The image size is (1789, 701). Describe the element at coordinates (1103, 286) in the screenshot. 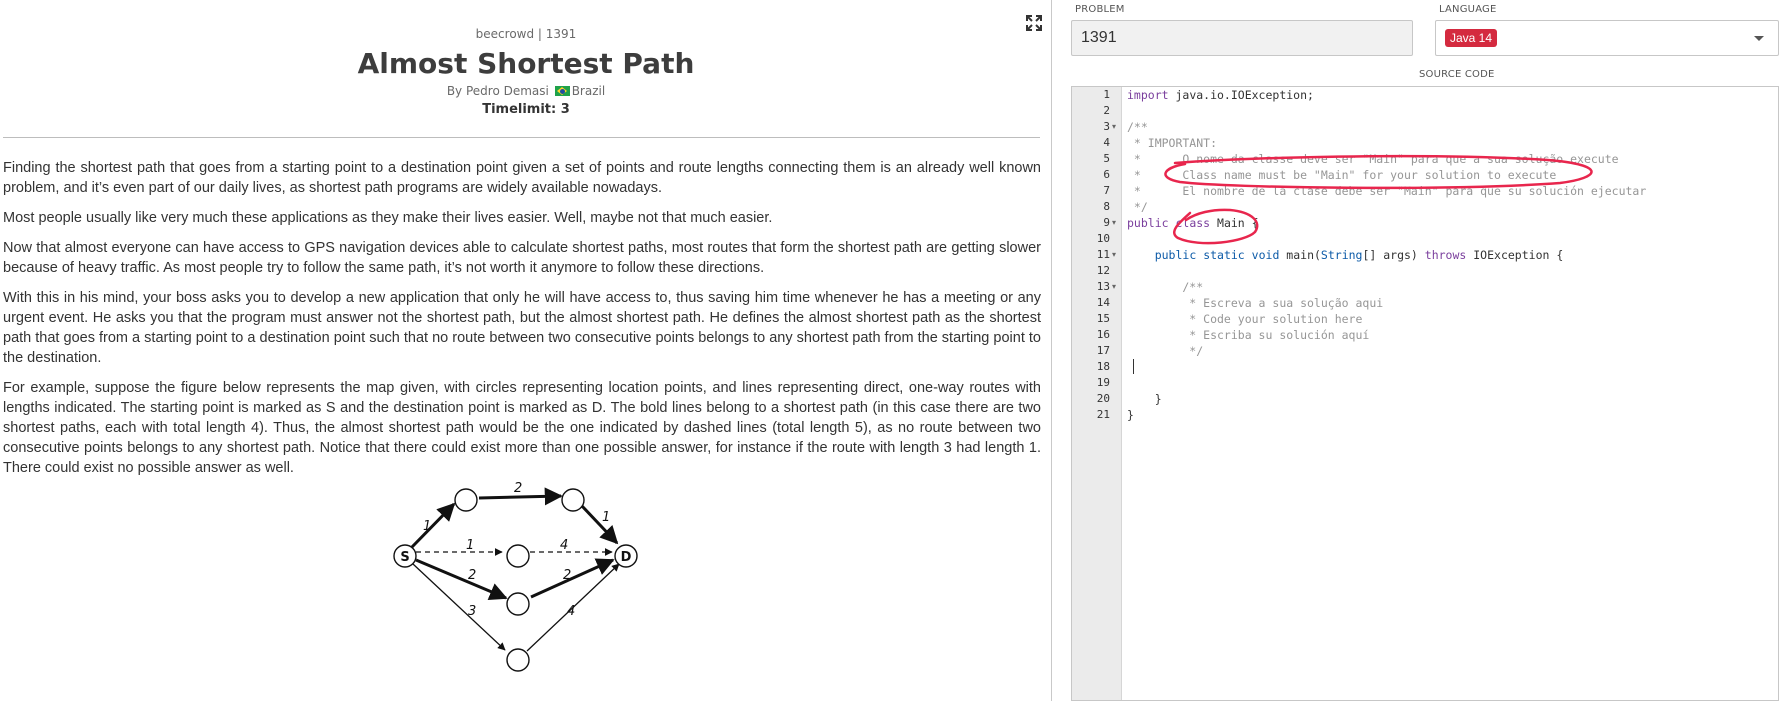

I see `line-number: 13` at that location.